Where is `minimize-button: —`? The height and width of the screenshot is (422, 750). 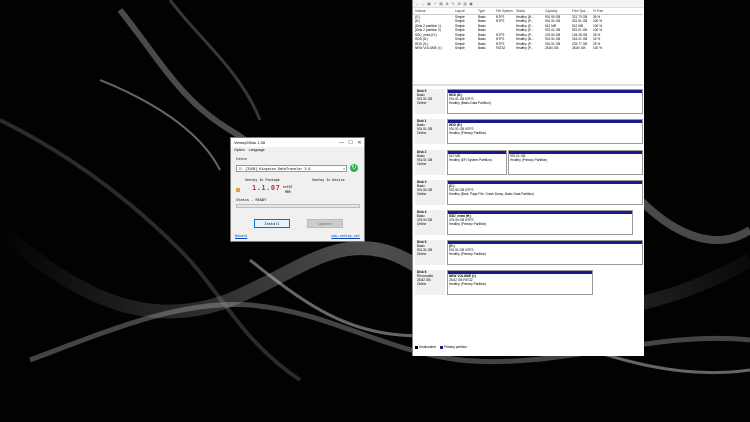 minimize-button: — is located at coordinates (341, 143).